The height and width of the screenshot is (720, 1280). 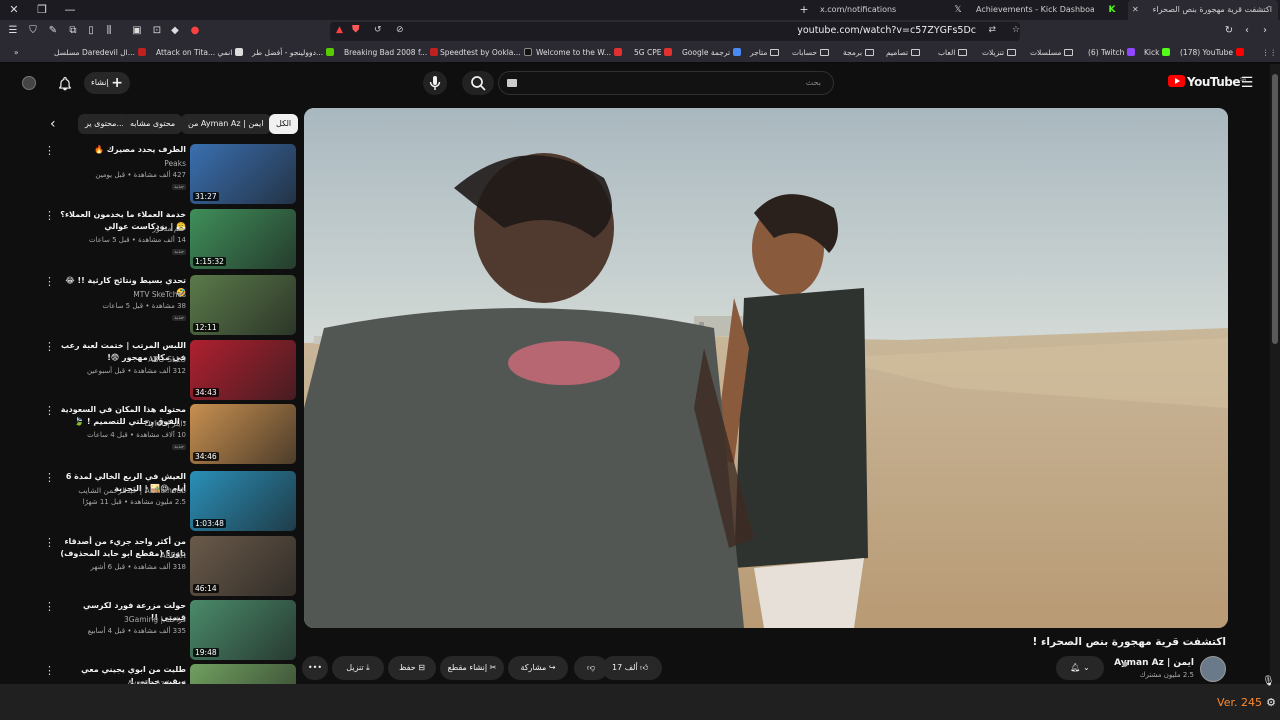 What do you see at coordinates (1229, 31) in the screenshot?
I see `reload-icon: ↻` at bounding box center [1229, 31].